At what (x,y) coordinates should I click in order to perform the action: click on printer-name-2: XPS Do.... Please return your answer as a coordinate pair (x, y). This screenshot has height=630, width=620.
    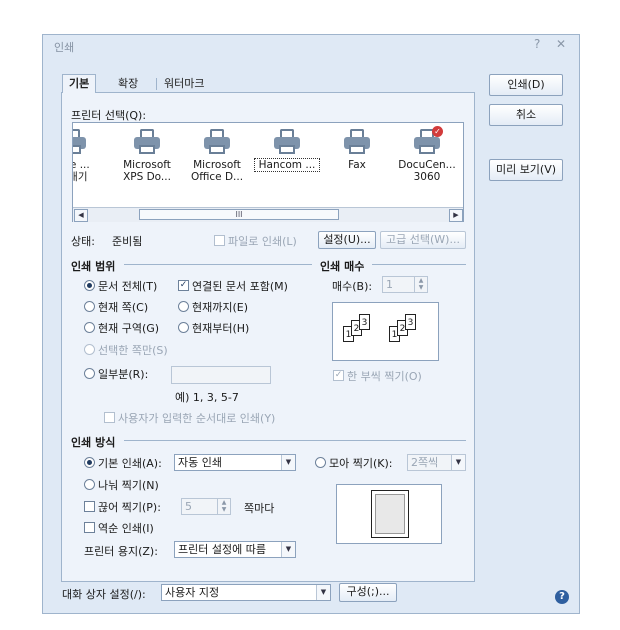
    Looking at the image, I should click on (147, 177).